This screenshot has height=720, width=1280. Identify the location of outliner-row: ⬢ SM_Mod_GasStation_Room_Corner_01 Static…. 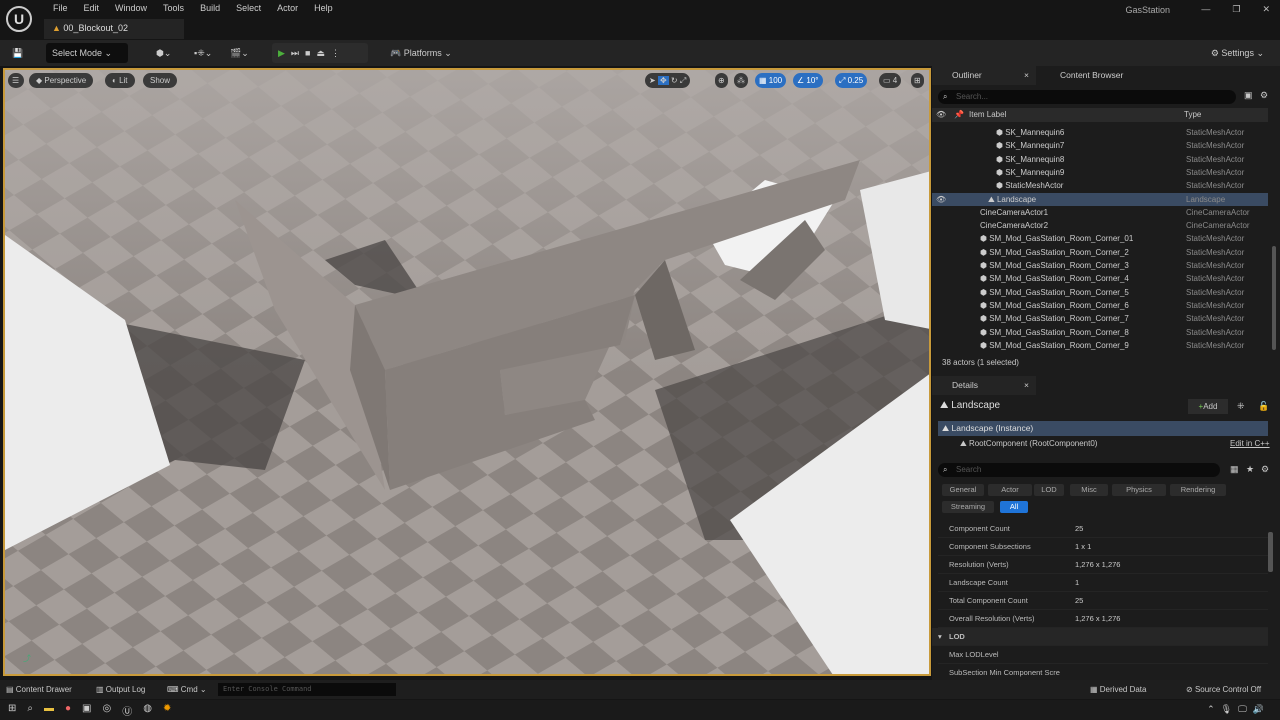
(1100, 238).